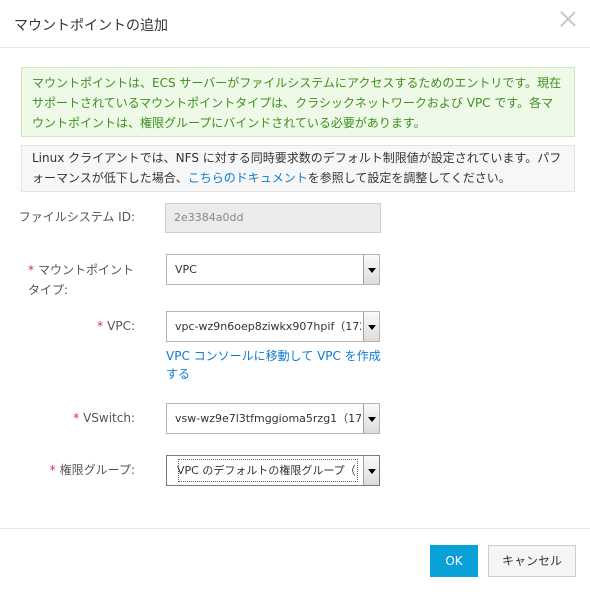 This screenshot has width=590, height=600. I want to click on vpc-value: vpc-wz9n6oep8ziwkx907hpif（172.18, so click(268, 326).